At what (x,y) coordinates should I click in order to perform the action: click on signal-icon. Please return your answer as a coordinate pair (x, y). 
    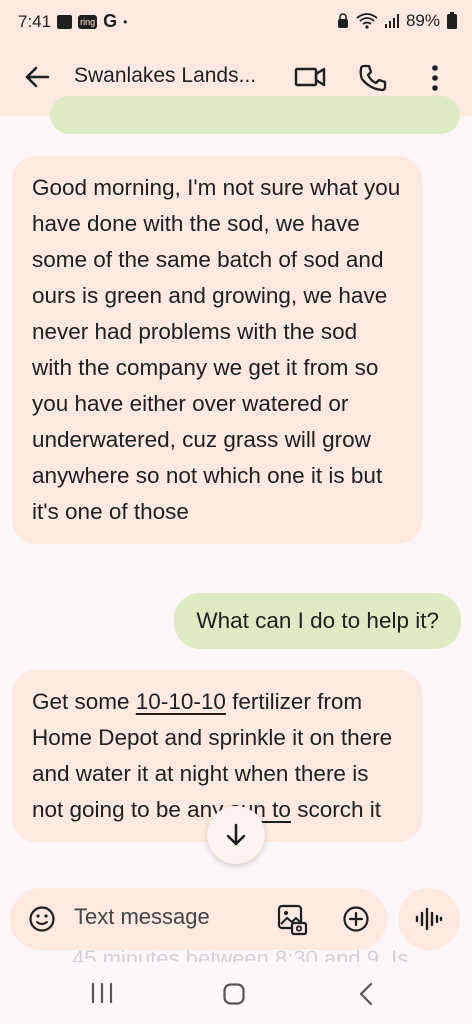
    Looking at the image, I should click on (391, 21).